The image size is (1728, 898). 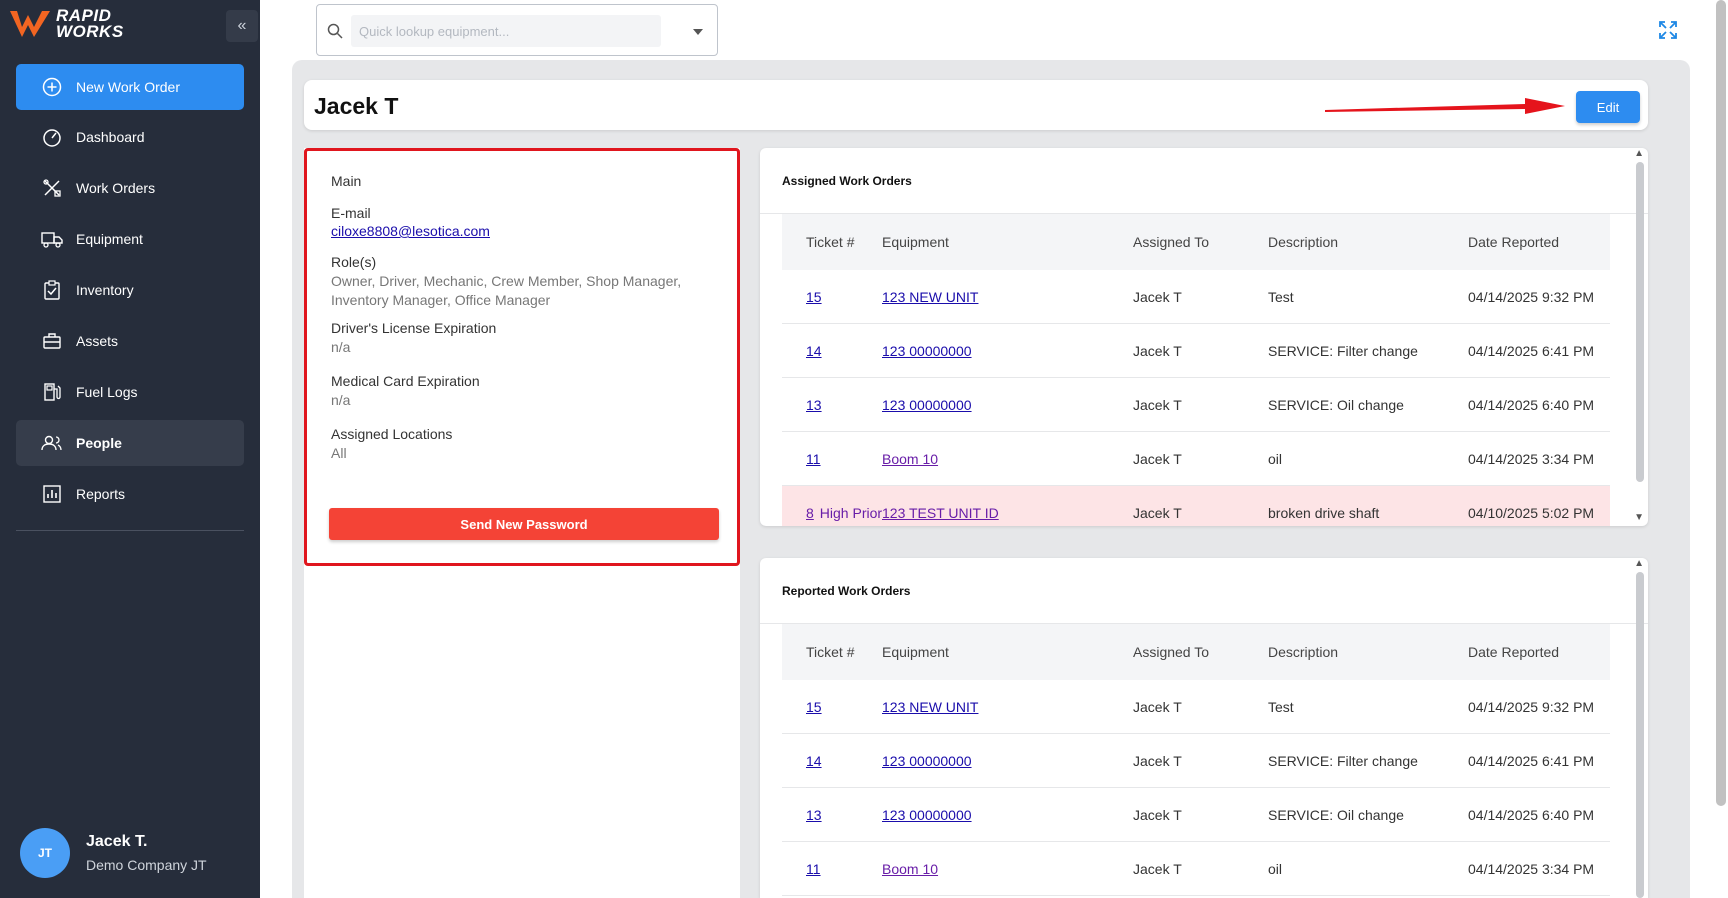 What do you see at coordinates (52, 188) in the screenshot?
I see `tools-icon` at bounding box center [52, 188].